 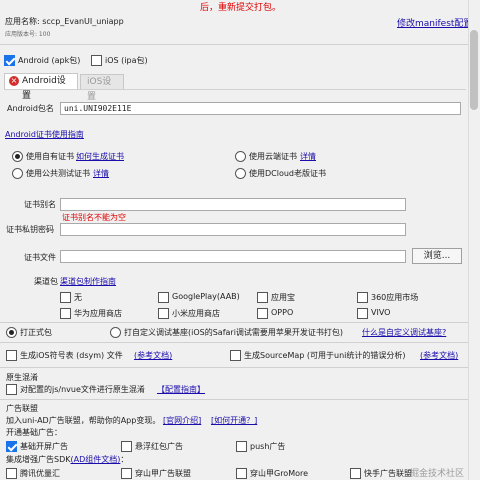 What do you see at coordinates (234, 420) in the screenshot?
I see `ads-how-to-open-link: [如何开通？]` at bounding box center [234, 420].